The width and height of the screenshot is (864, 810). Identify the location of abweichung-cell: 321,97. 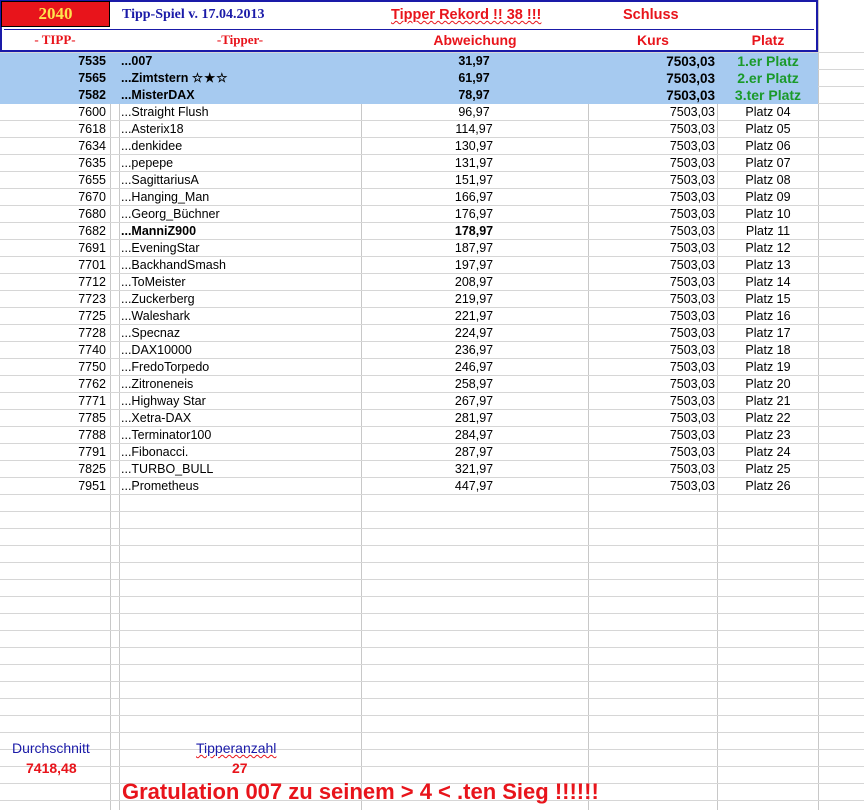
(474, 469).